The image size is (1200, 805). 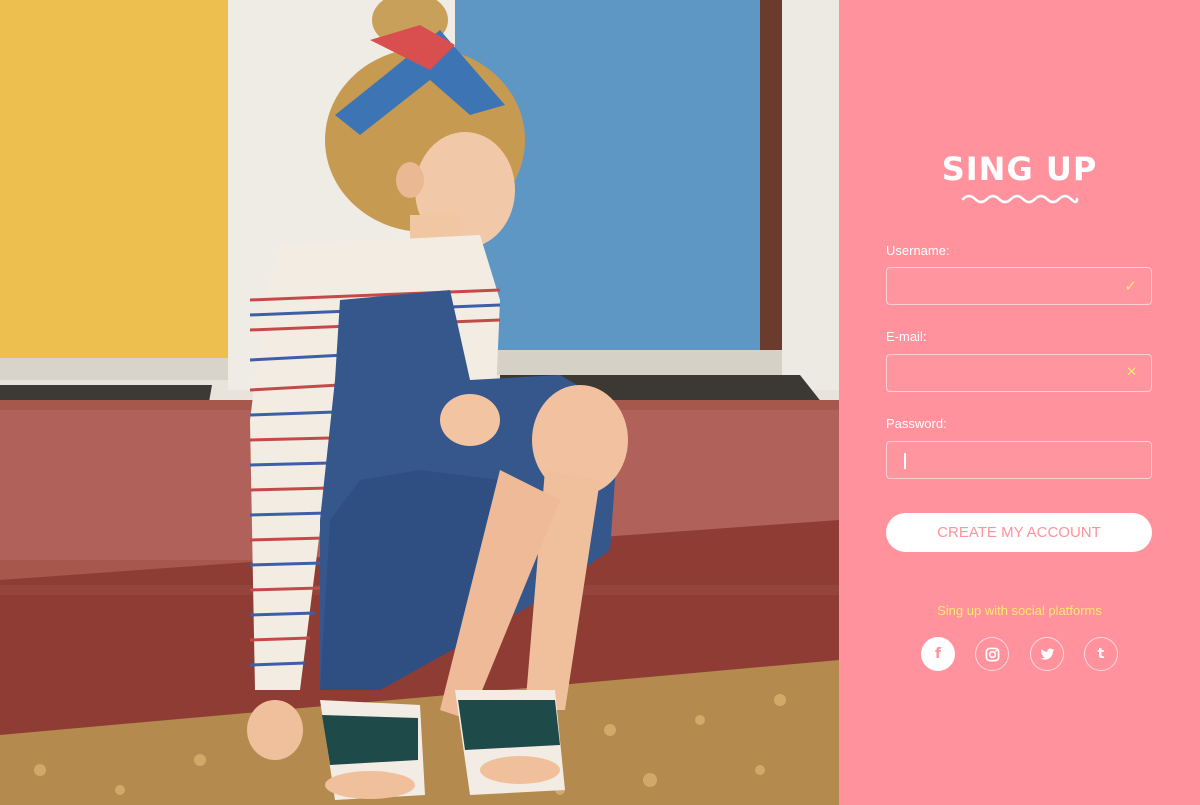 What do you see at coordinates (1130, 286) in the screenshot?
I see `check-icon: ✓` at bounding box center [1130, 286].